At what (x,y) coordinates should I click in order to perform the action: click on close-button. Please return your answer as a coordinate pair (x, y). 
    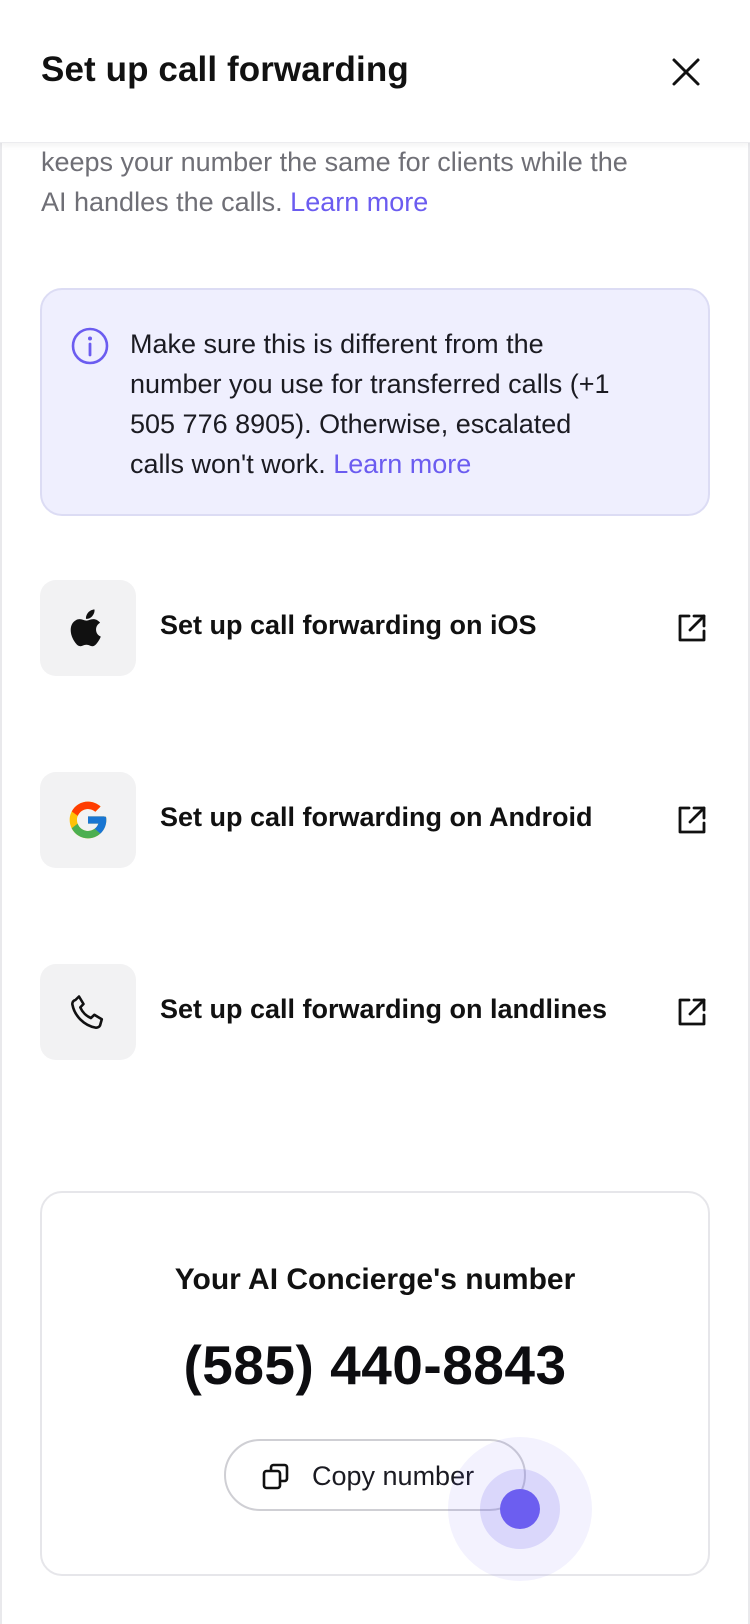
    Looking at the image, I should click on (686, 72).